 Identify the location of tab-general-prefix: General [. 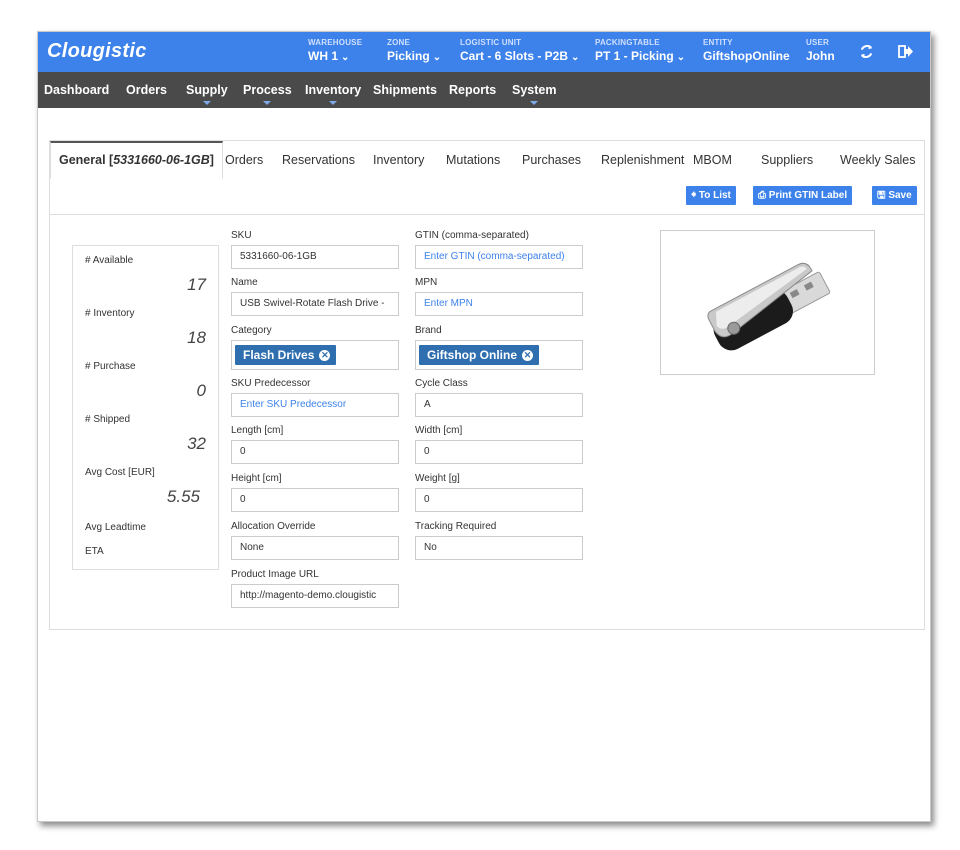
(86, 160).